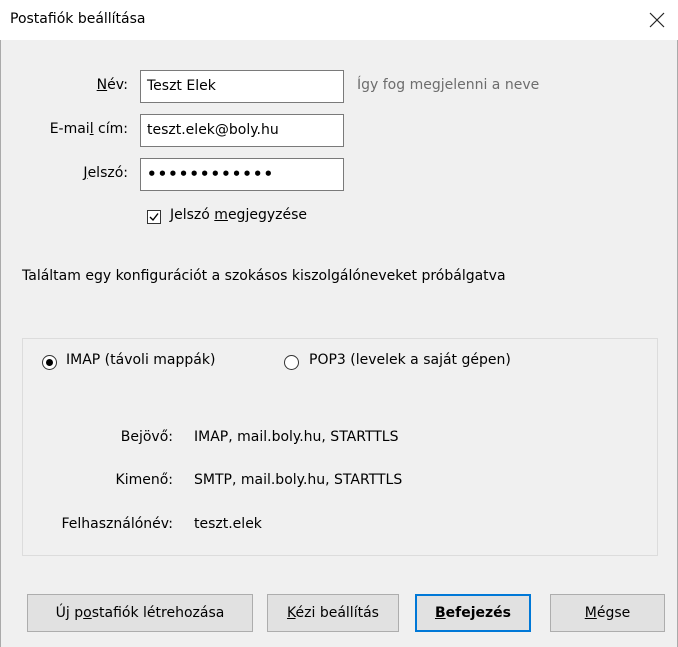  I want to click on window-title: Postafiók beállítása, so click(78, 19).